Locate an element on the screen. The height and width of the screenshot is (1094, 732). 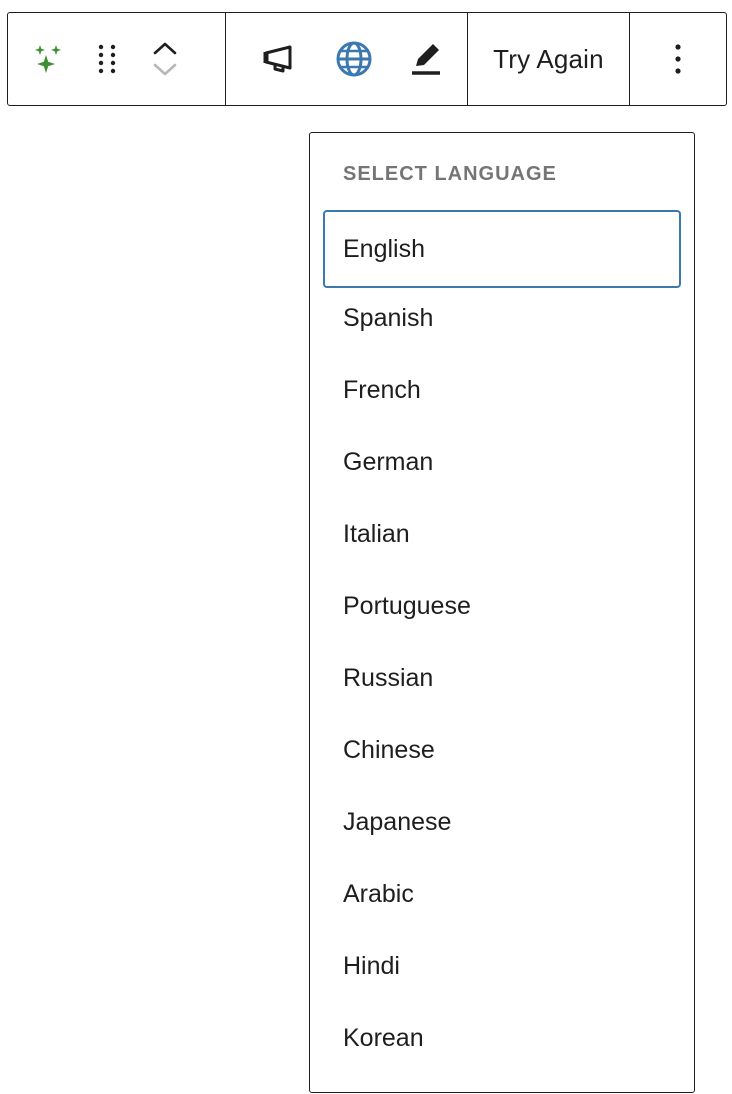
pencil-icon is located at coordinates (426, 59).